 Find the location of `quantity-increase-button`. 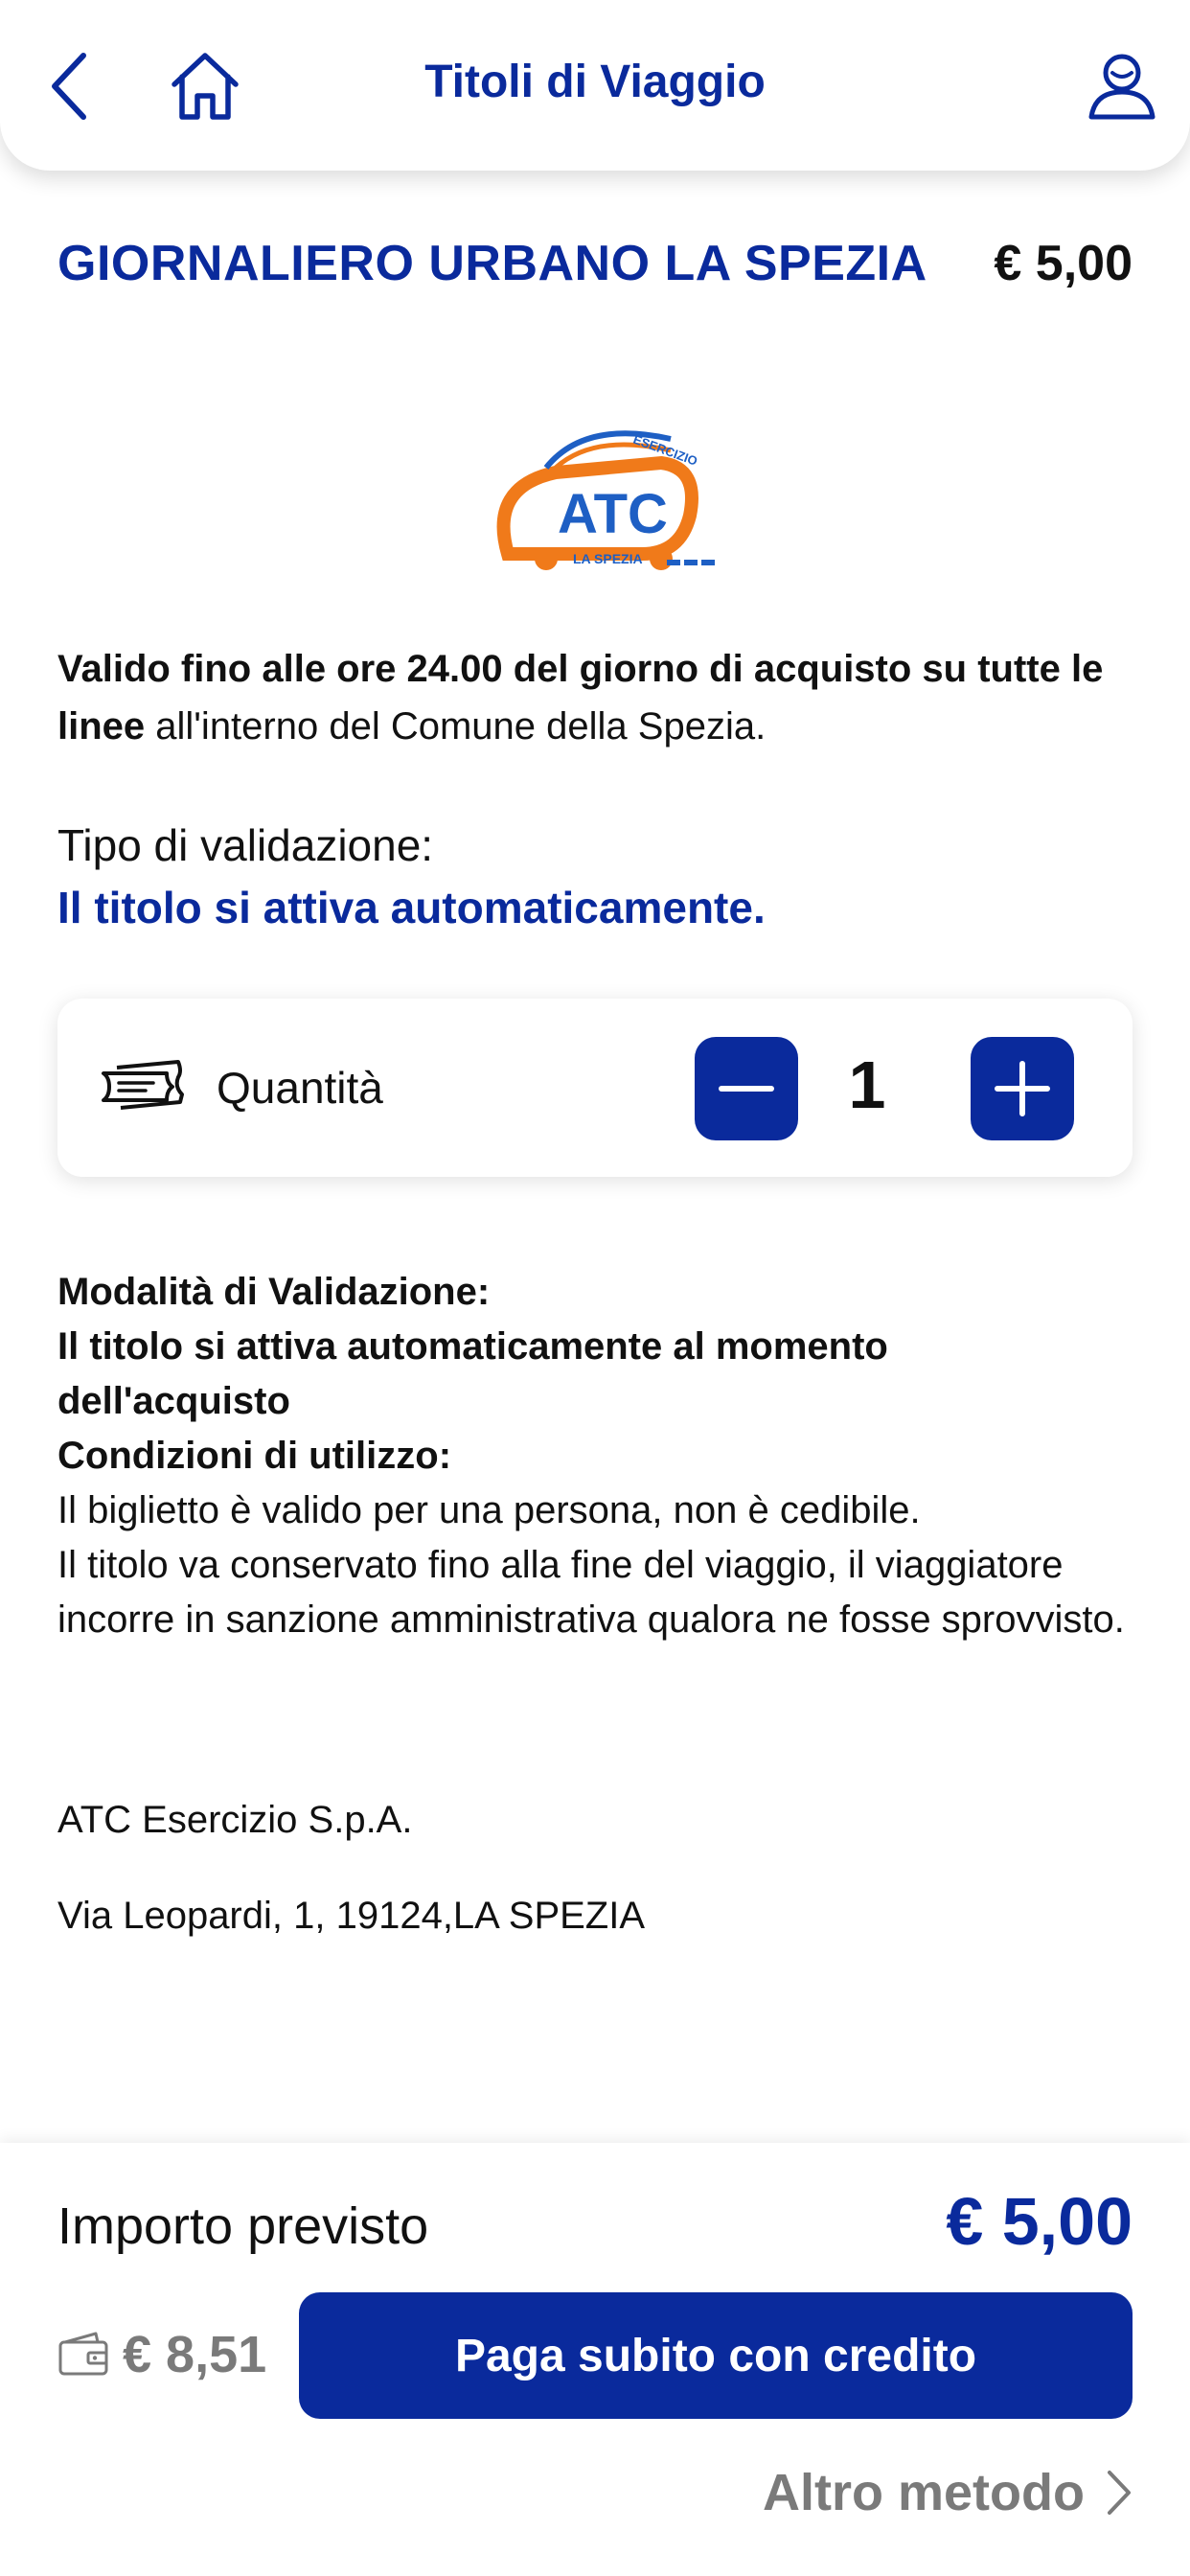

quantity-increase-button is located at coordinates (1022, 1088).